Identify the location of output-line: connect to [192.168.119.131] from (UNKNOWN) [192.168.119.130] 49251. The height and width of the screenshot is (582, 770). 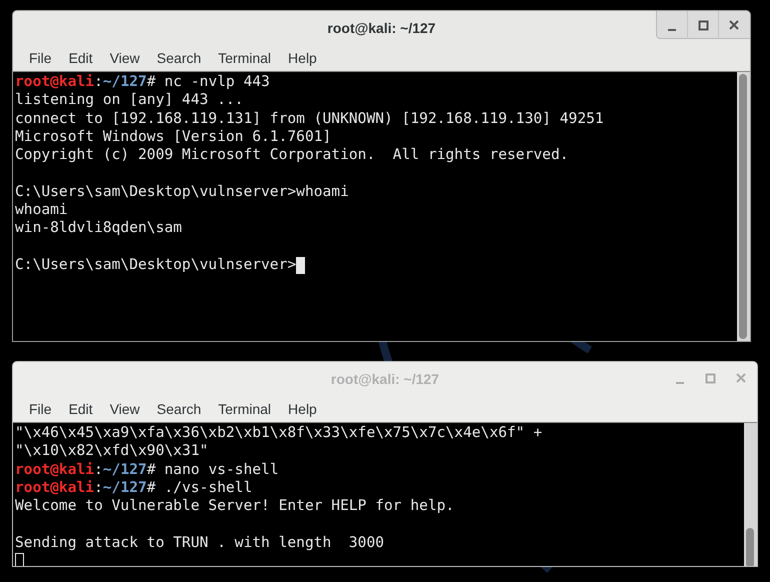
(309, 119).